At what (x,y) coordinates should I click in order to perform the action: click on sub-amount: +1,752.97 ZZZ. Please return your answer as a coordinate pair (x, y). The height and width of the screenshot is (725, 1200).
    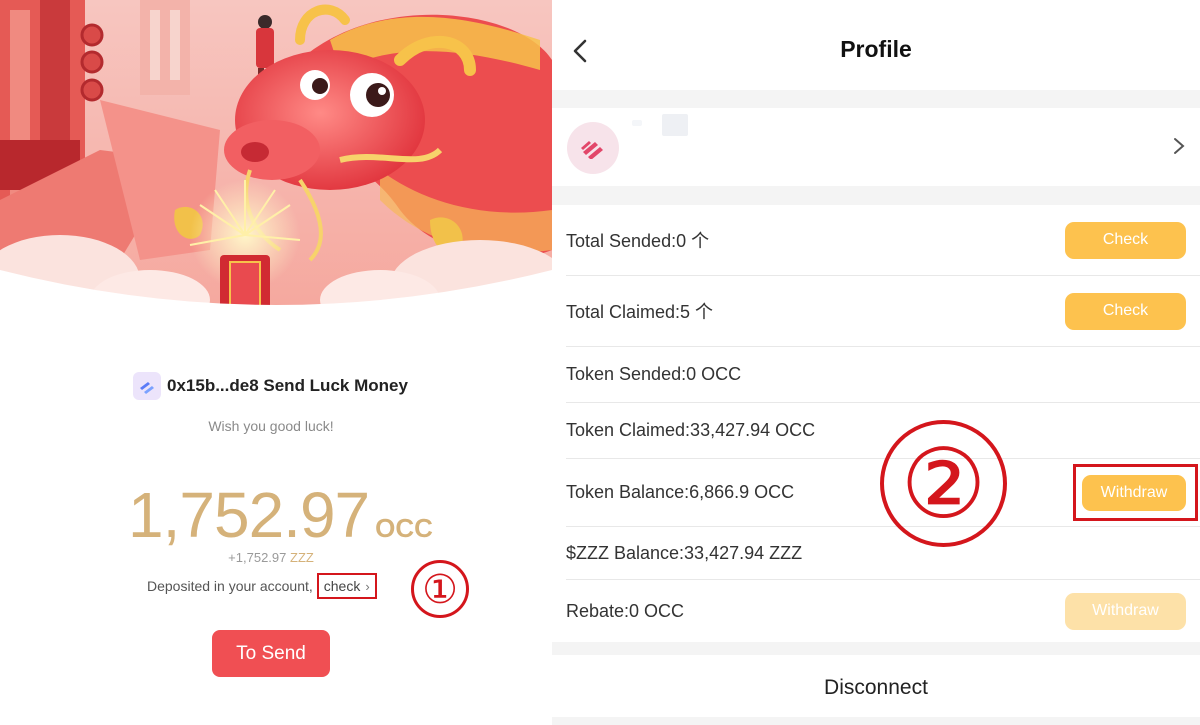
    Looking at the image, I should click on (271, 557).